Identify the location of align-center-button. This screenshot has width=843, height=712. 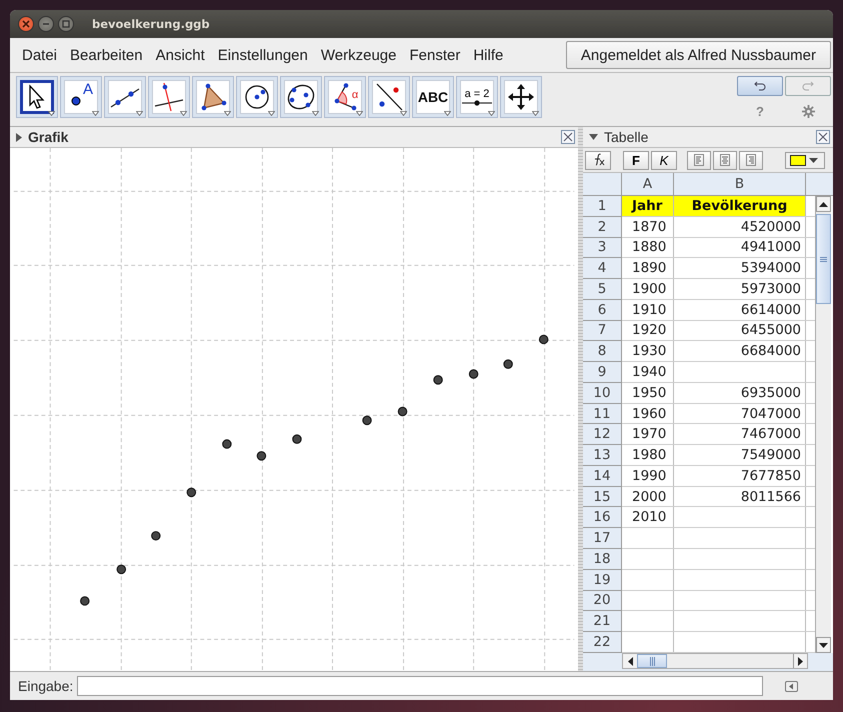
(725, 160).